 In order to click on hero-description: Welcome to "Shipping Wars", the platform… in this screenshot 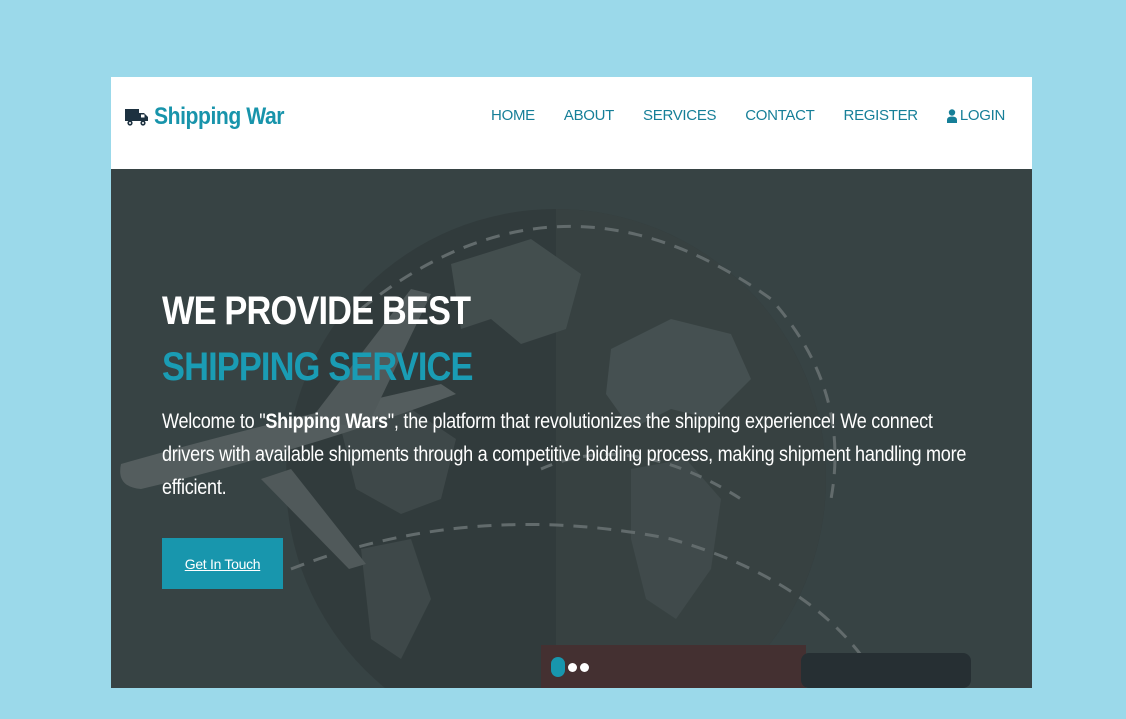, I will do `click(575, 454)`.